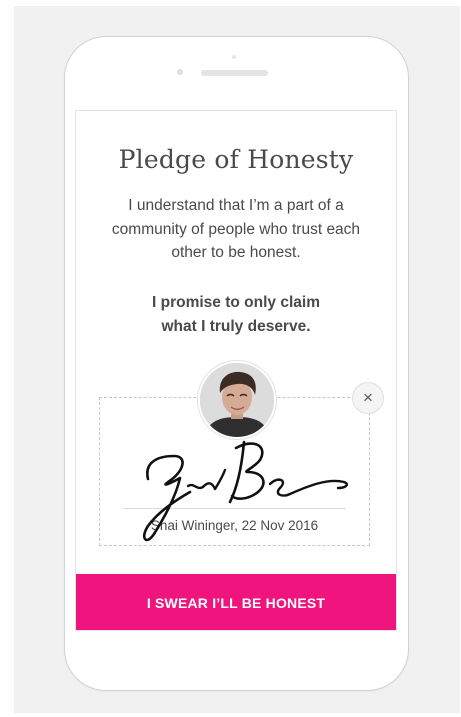 The image size is (461, 717). What do you see at coordinates (234, 73) in the screenshot?
I see `speaker-grille` at bounding box center [234, 73].